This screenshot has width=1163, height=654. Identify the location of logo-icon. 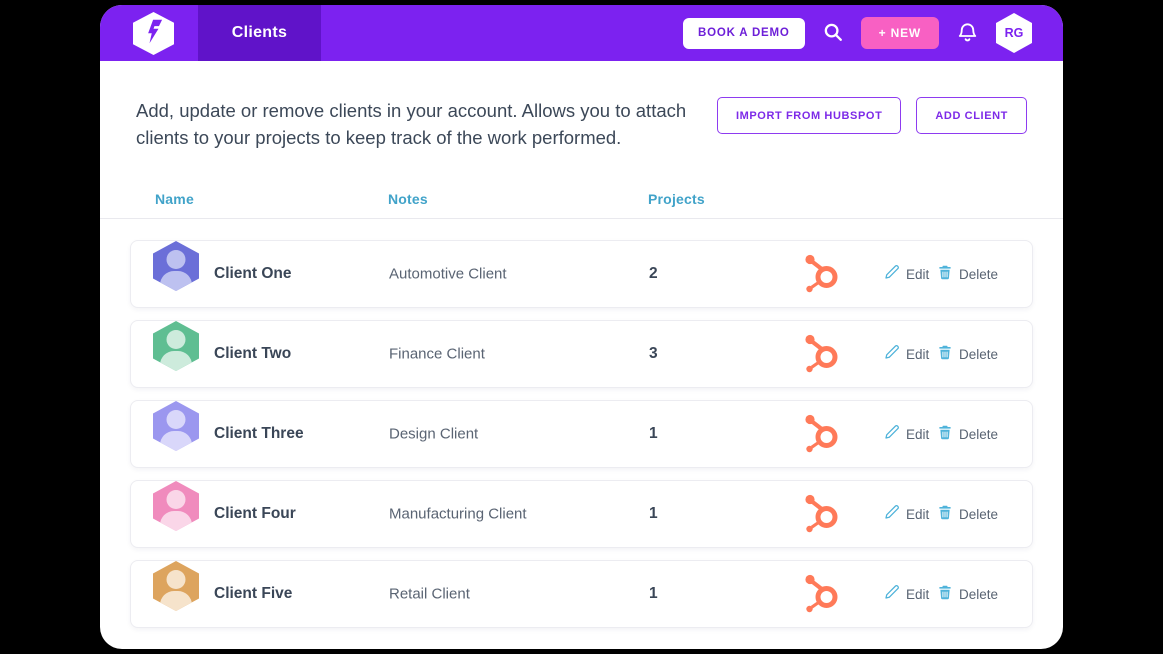
(154, 34).